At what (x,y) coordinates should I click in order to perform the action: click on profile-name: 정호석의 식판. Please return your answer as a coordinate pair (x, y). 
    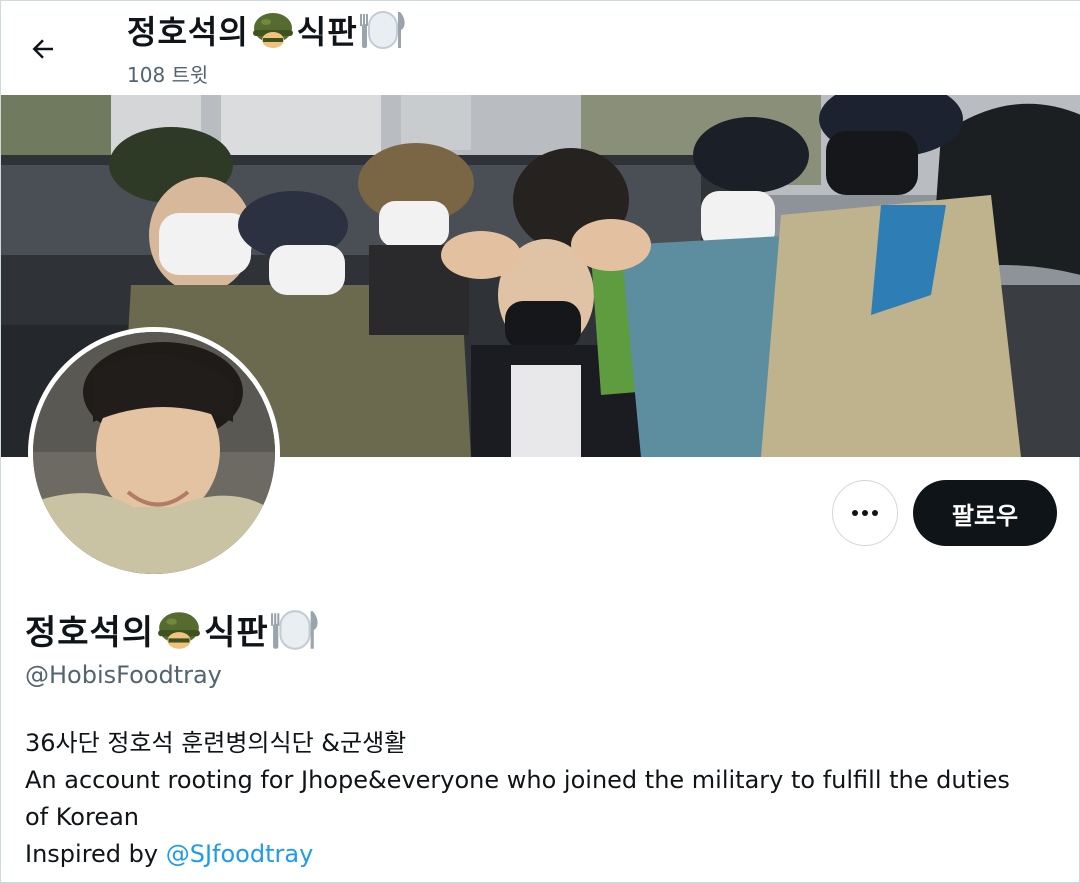
    Looking at the image, I should click on (172, 629).